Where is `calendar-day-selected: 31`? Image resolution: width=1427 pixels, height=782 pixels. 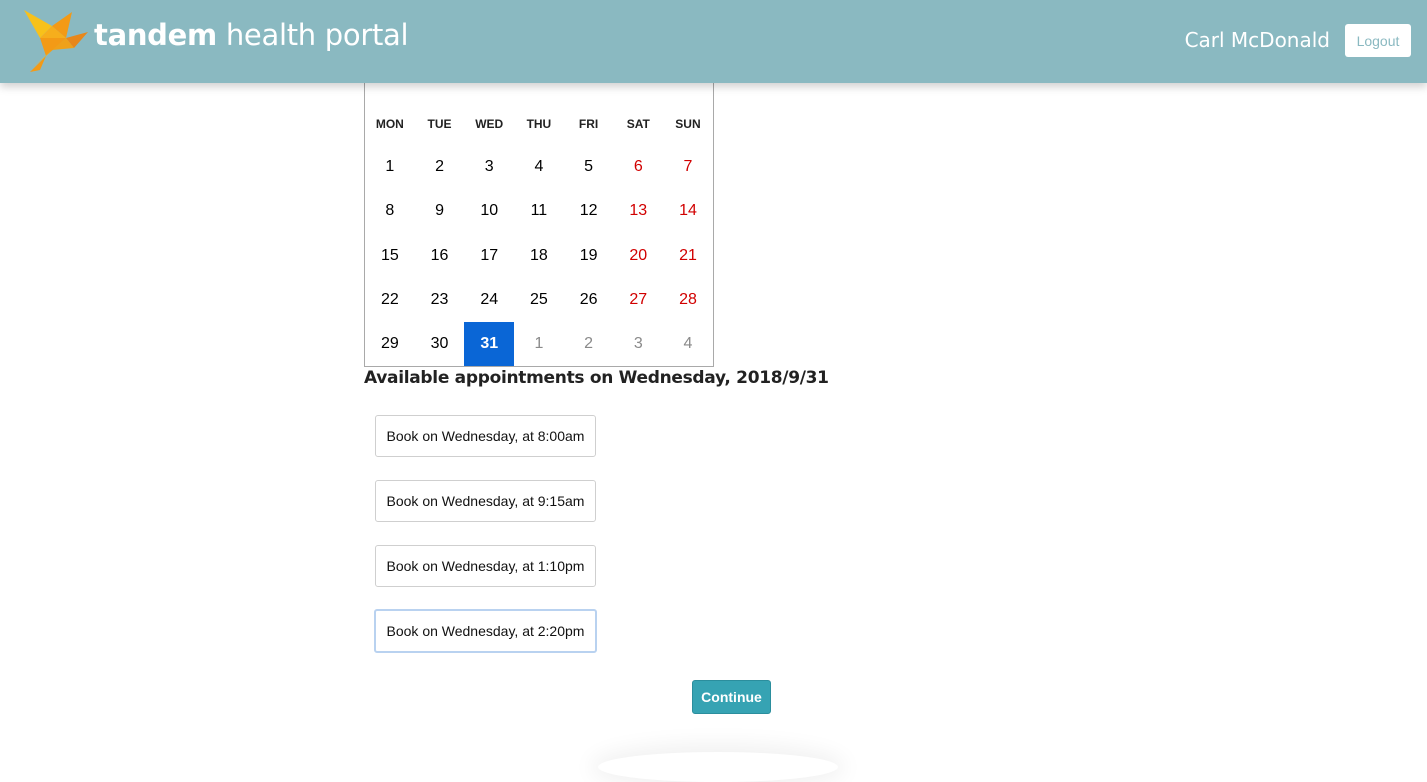 calendar-day-selected: 31 is located at coordinates (489, 344).